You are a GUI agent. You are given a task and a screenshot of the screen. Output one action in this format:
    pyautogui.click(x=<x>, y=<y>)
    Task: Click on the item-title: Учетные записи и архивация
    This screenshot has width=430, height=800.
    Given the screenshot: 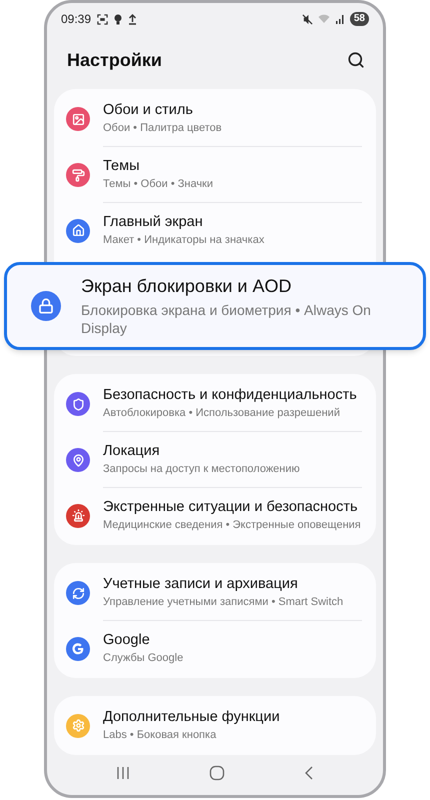 What is the action you would take?
    pyautogui.click(x=201, y=584)
    